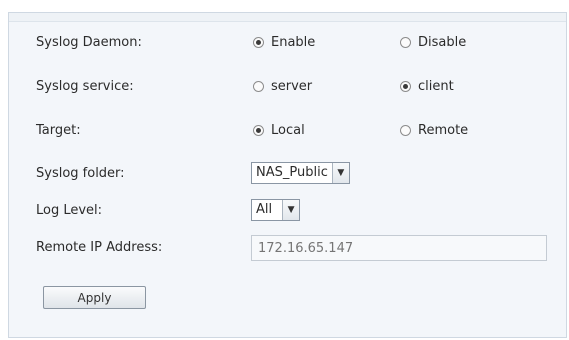  What do you see at coordinates (442, 42) in the screenshot?
I see `syslog-daemon-disable-label: Disable` at bounding box center [442, 42].